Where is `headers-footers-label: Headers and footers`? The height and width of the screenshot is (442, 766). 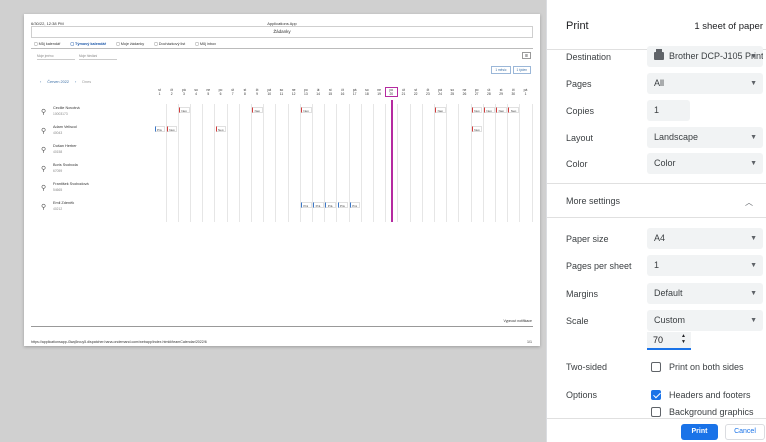 headers-footers-label: Headers and footers is located at coordinates (710, 395).